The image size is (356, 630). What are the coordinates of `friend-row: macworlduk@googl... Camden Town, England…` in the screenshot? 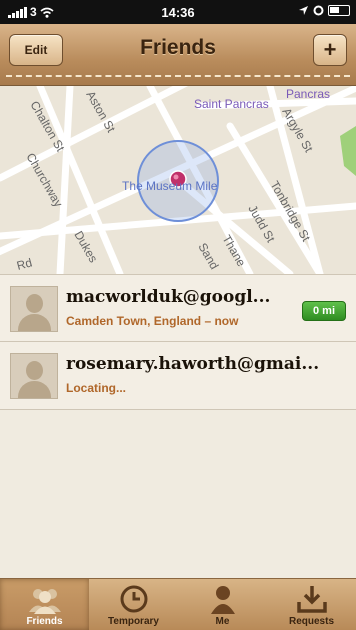 It's located at (178, 308).